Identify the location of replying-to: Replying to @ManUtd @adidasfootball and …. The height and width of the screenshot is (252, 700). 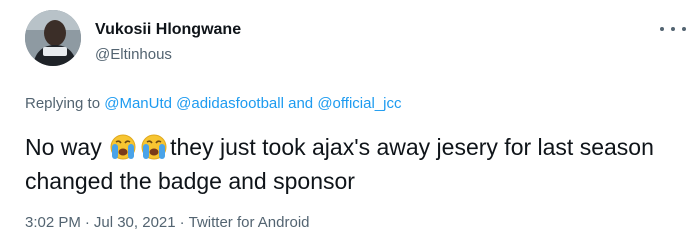
(213, 103).